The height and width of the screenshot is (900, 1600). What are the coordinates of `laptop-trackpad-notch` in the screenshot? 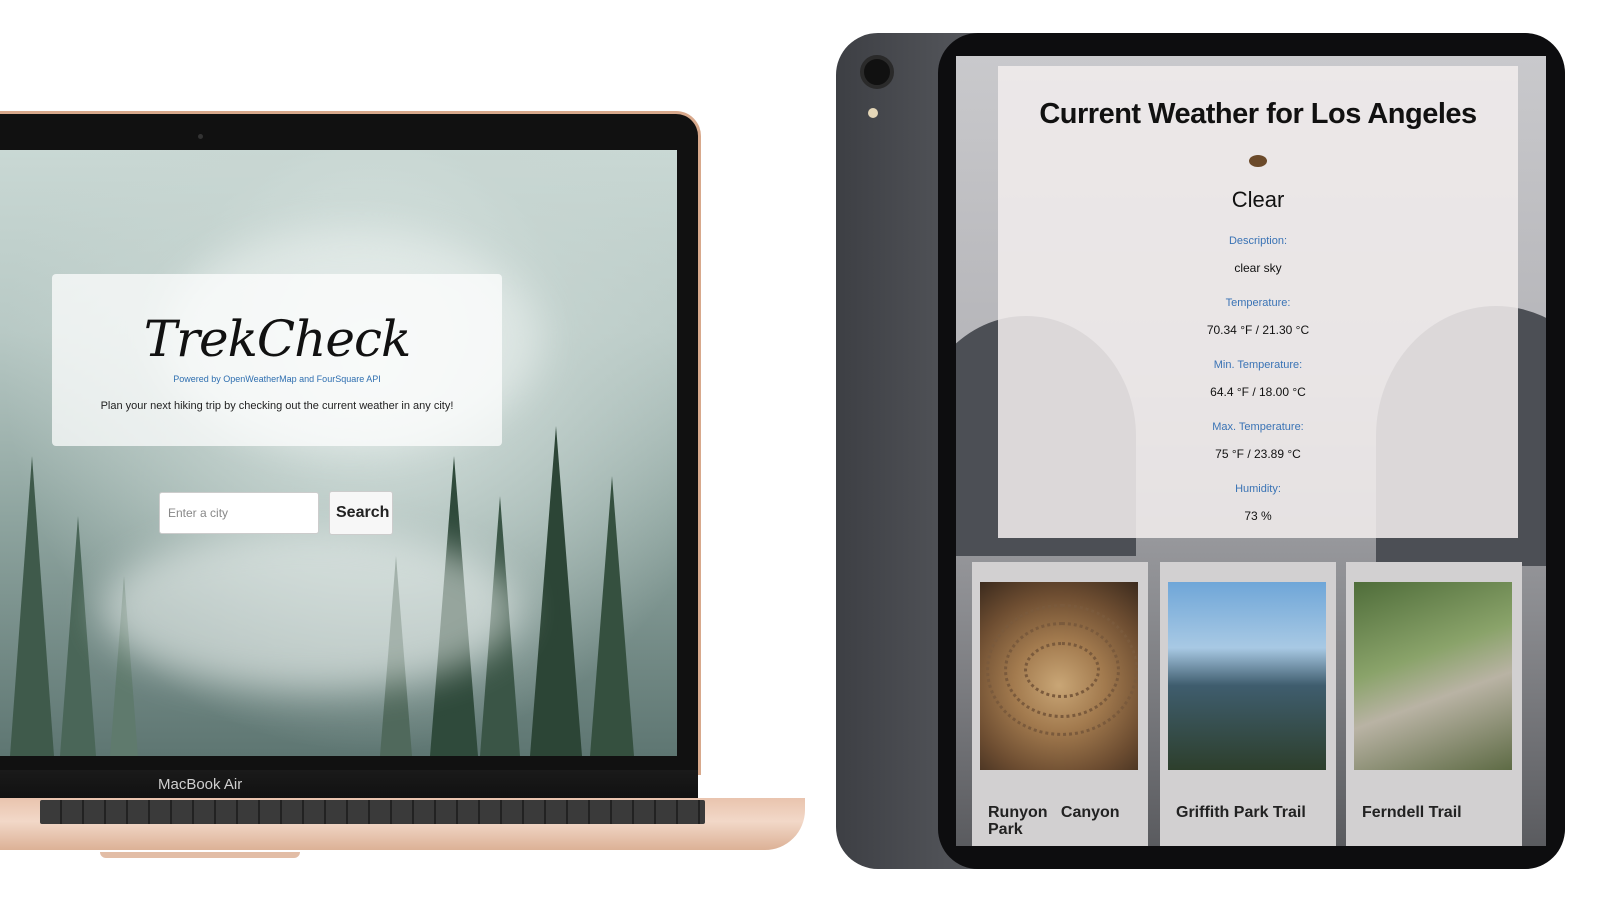 It's located at (200, 855).